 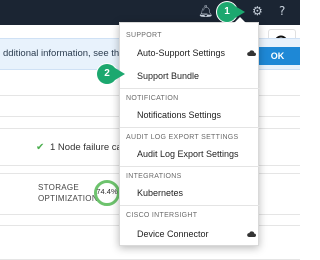 What do you see at coordinates (64, 53) in the screenshot?
I see `info-banner-text: dditional information, see the` at bounding box center [64, 53].